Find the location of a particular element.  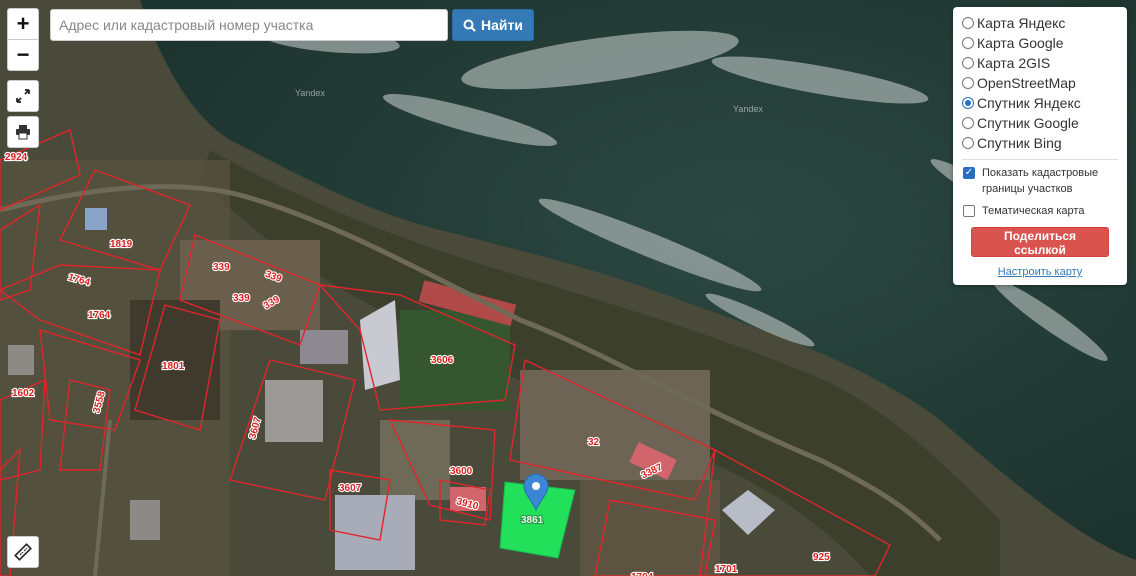

parcel-label: 1701 is located at coordinates (726, 569).